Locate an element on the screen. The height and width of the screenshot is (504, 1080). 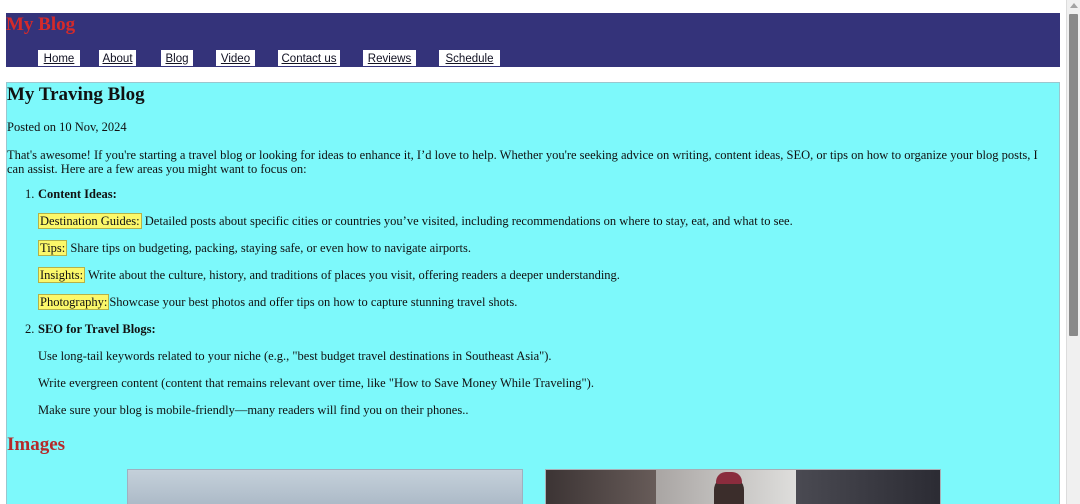
nav-blog-link: Blog is located at coordinates (177, 58).